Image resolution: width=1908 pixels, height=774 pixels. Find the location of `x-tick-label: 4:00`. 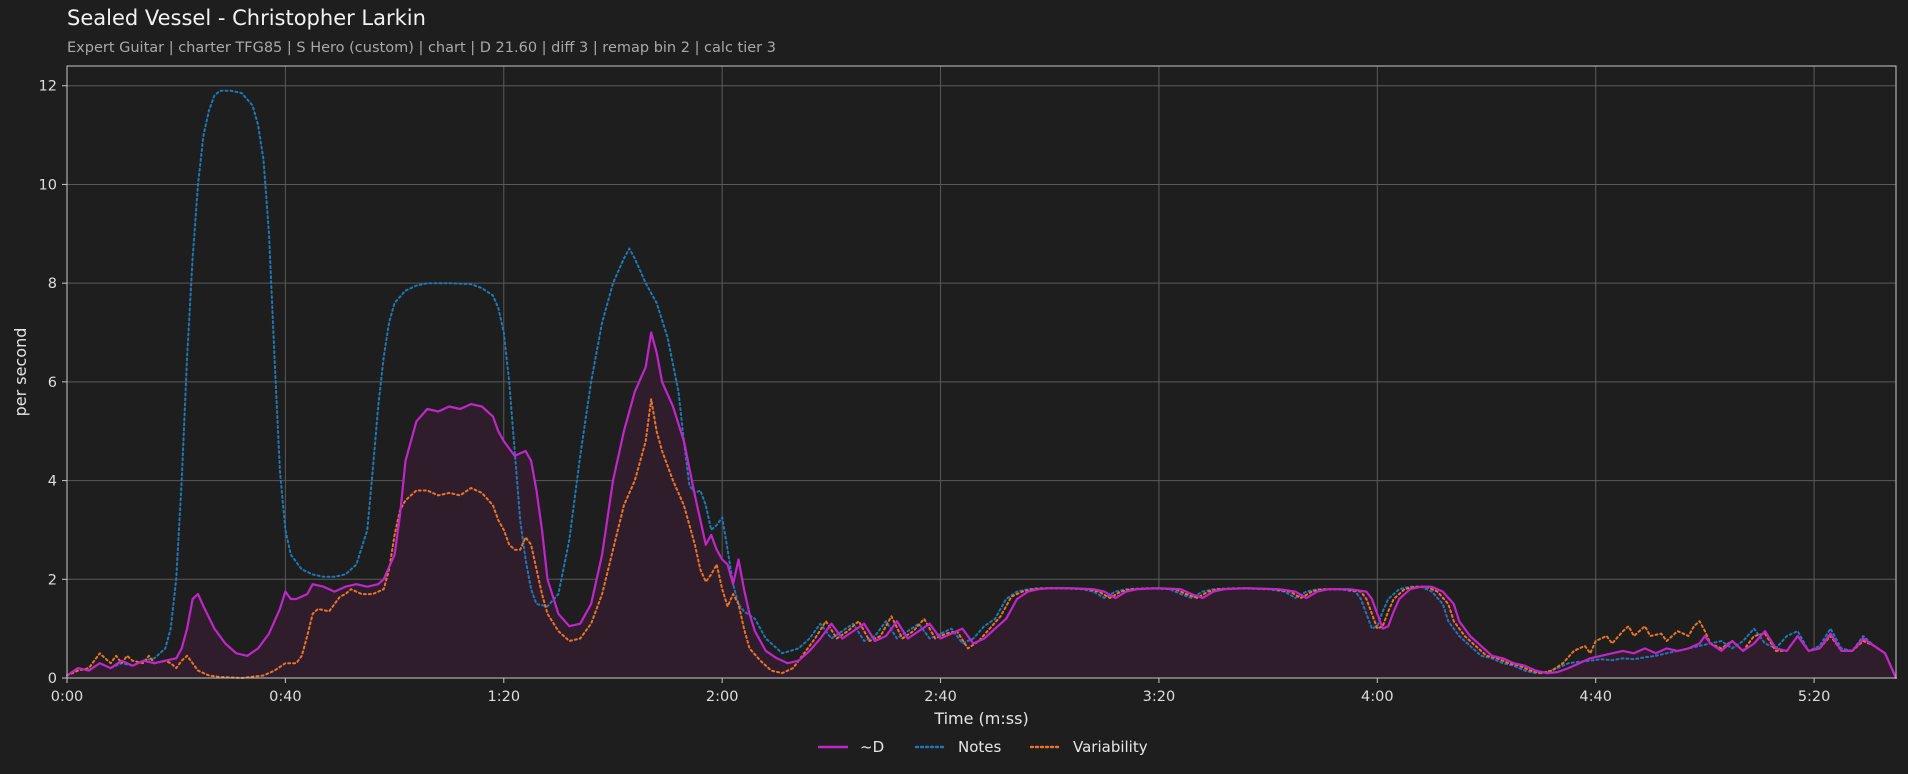

x-tick-label: 4:00 is located at coordinates (1377, 697).